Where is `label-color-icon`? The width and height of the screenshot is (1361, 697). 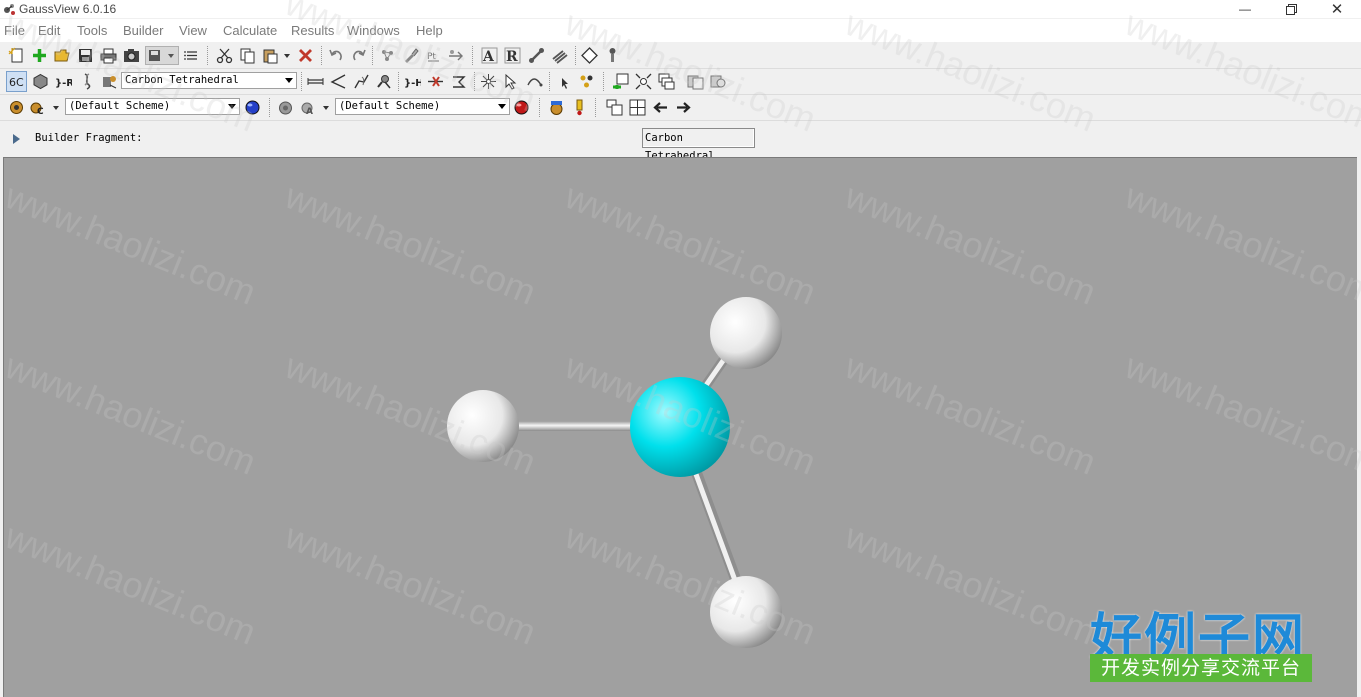 label-color-icon is located at coordinates (521, 107).